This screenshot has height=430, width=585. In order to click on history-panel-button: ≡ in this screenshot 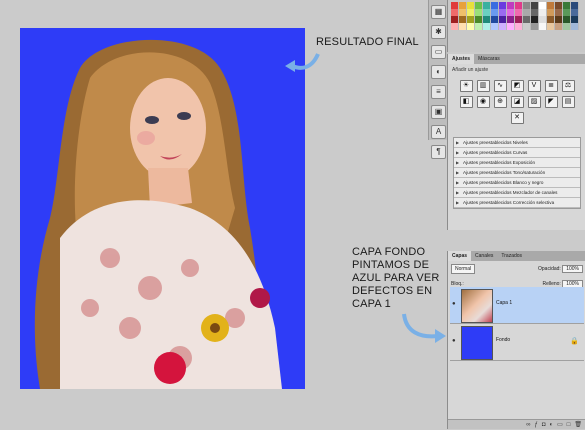, I will do `click(438, 92)`.